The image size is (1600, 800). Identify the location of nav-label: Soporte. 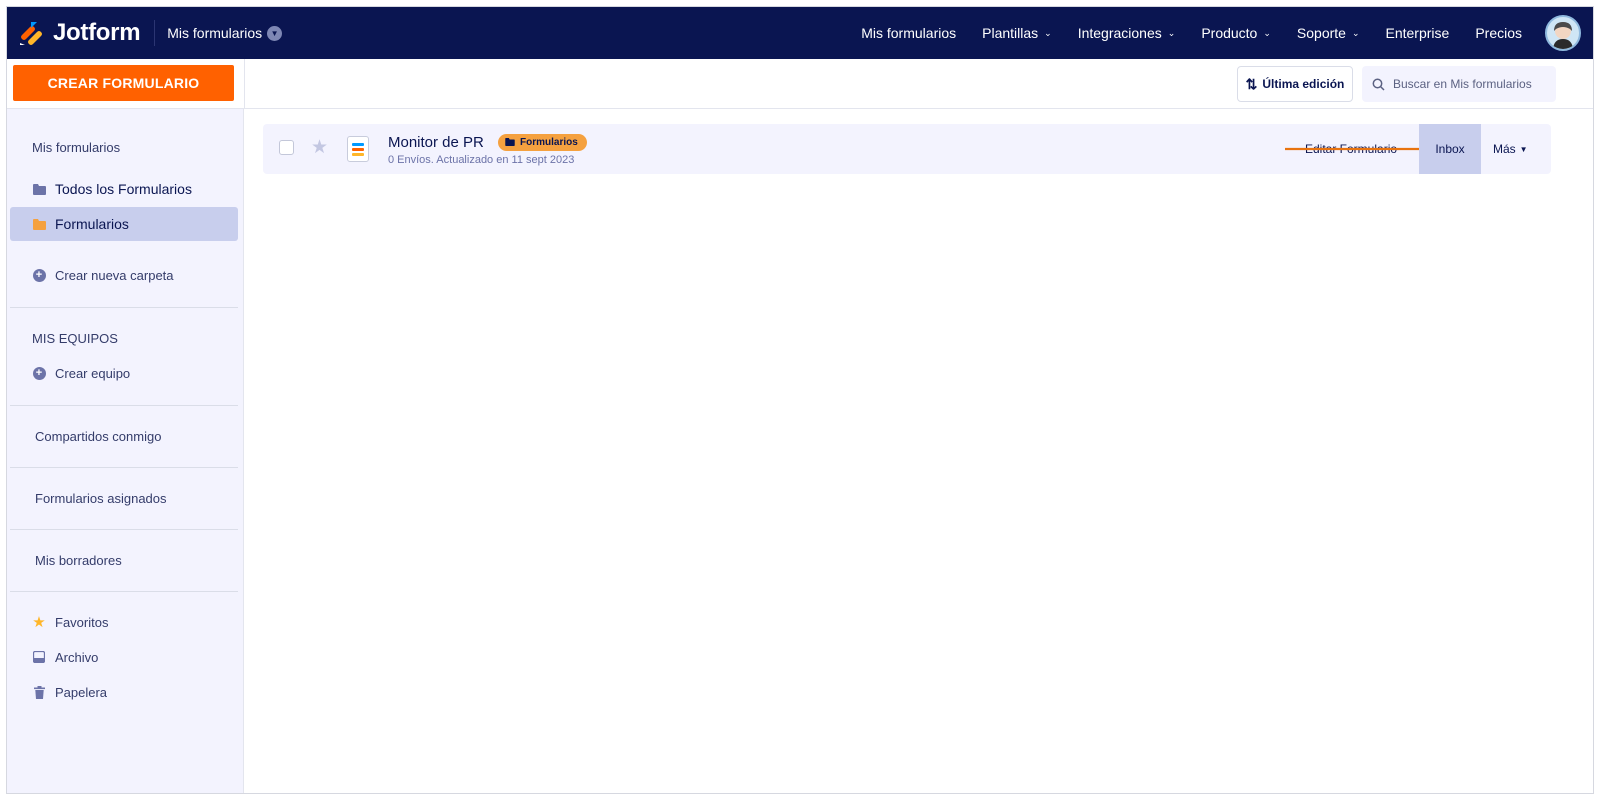
(1321, 33).